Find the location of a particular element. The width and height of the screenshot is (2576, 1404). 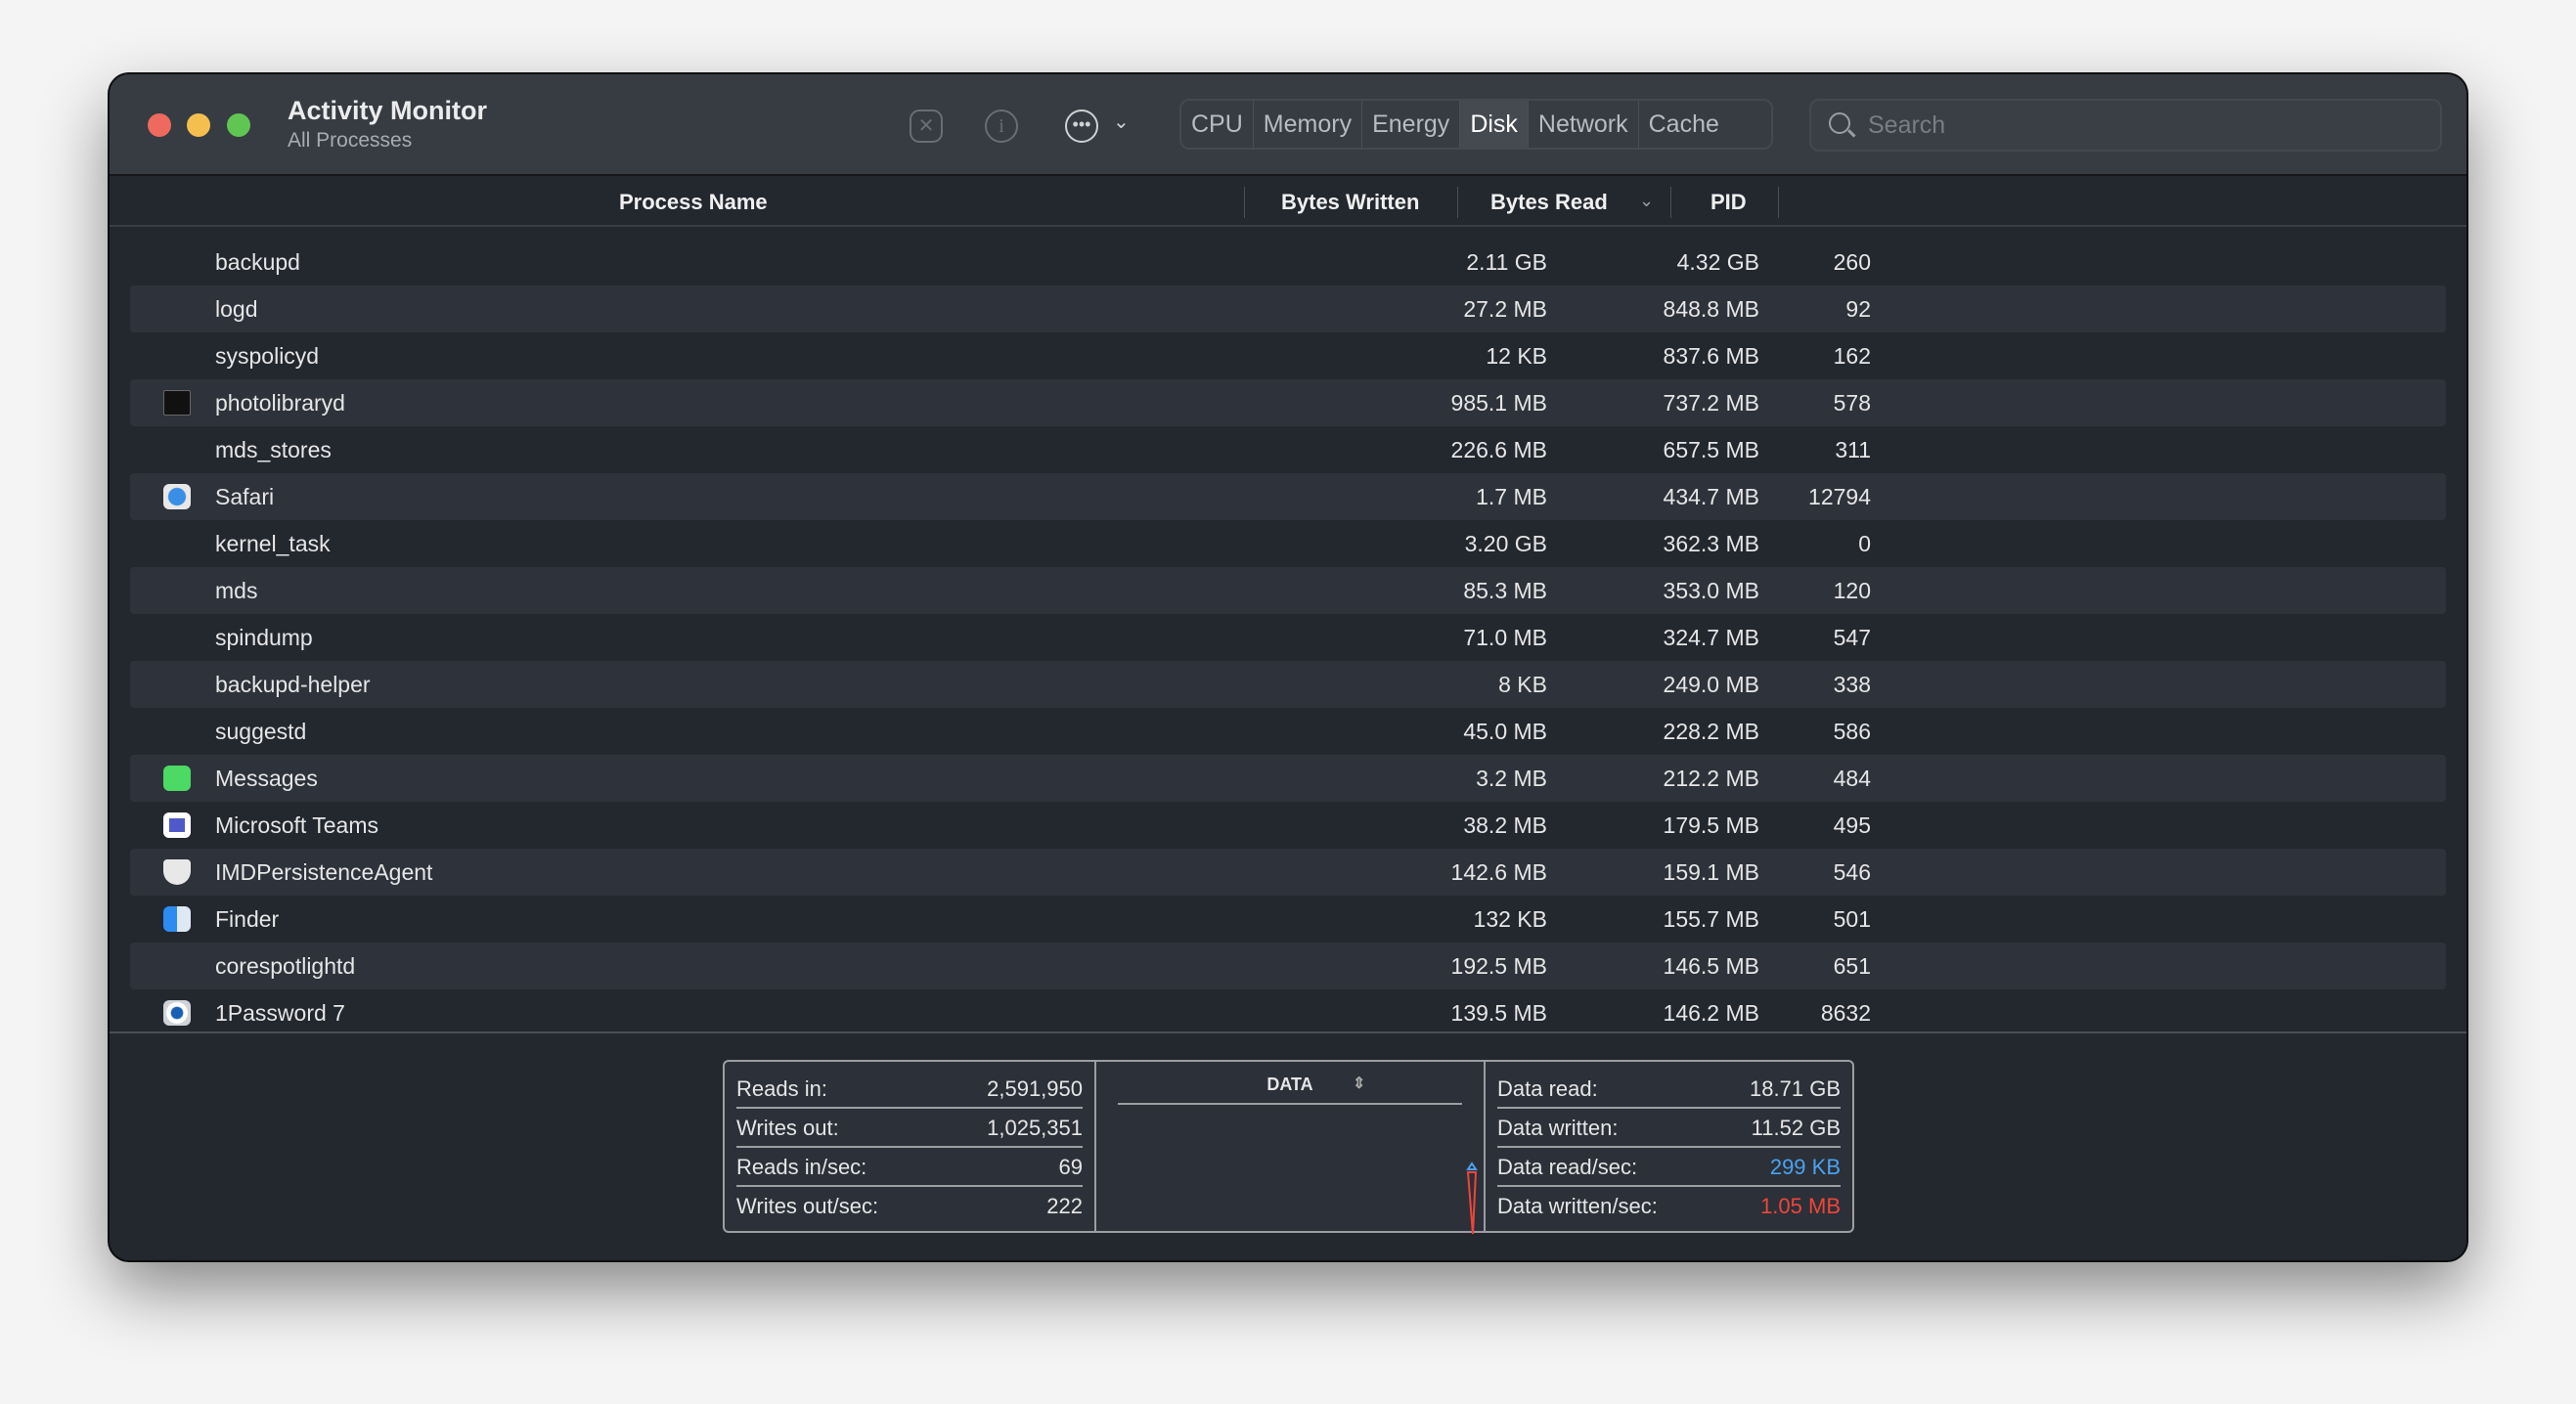

process-name: spindump is located at coordinates (264, 637).